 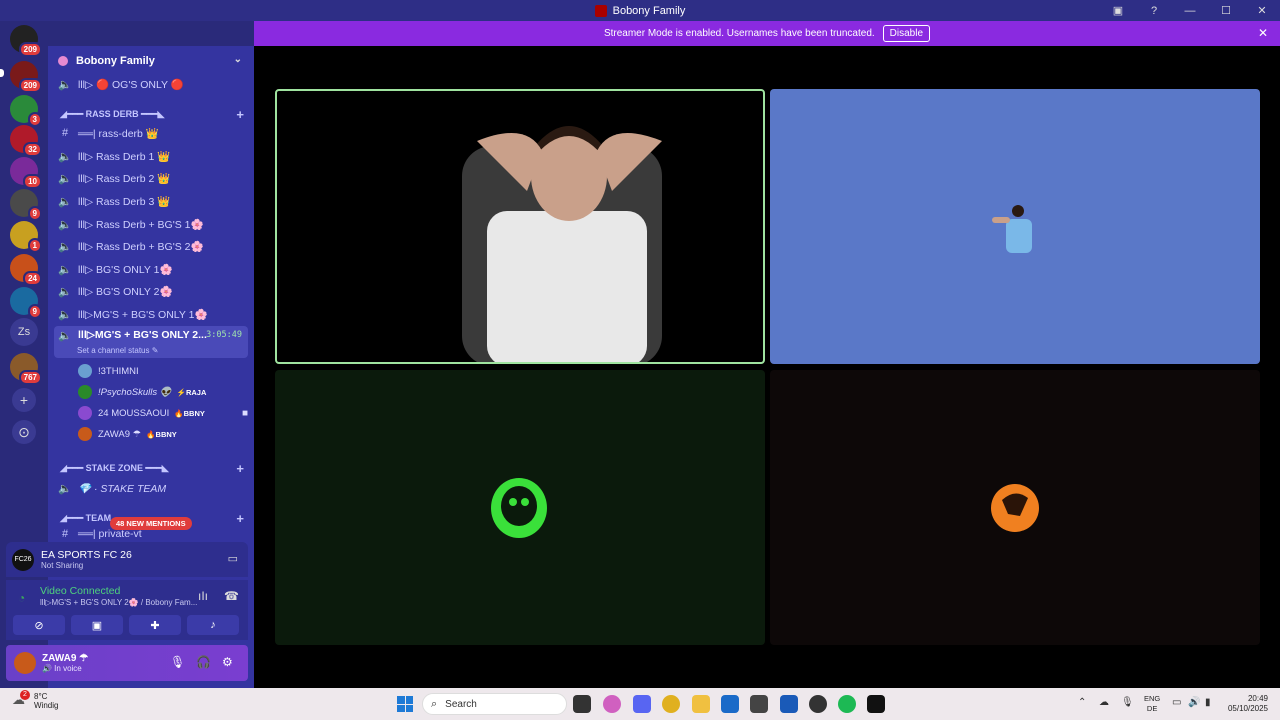 I want to click on voice-status-title: Video Connected, so click(x=80, y=591).